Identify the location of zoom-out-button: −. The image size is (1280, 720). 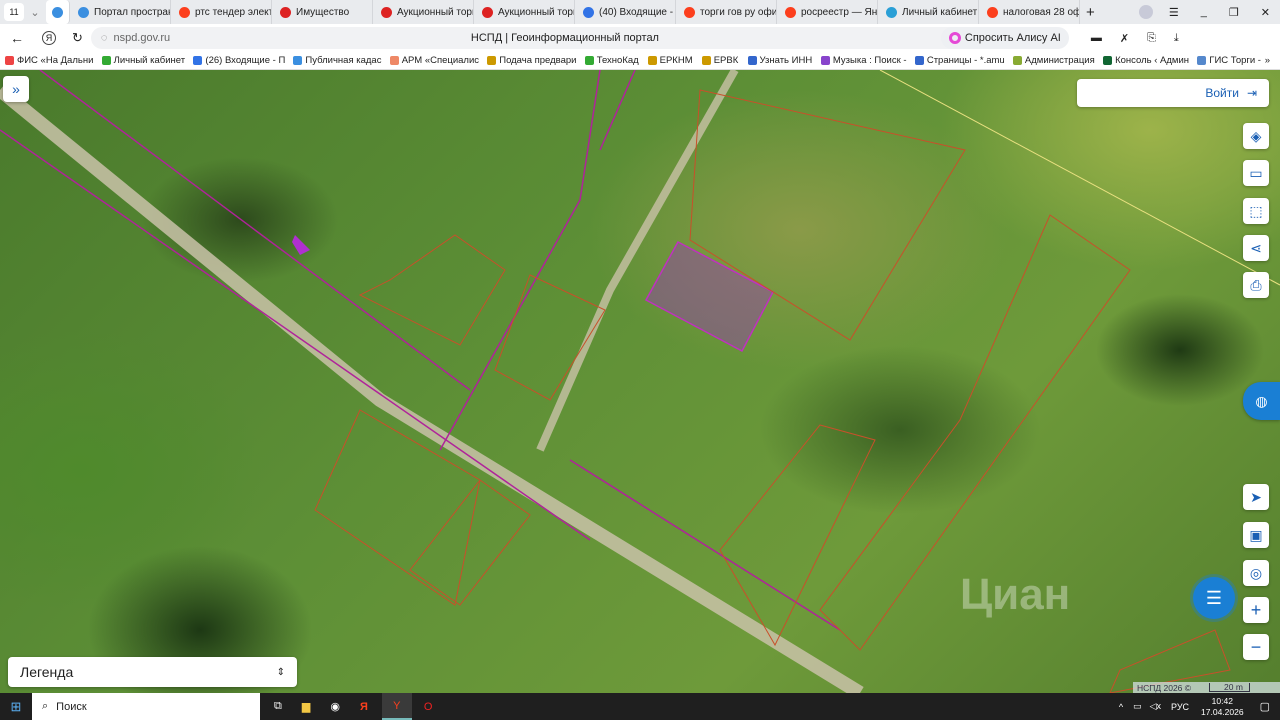
(1256, 647).